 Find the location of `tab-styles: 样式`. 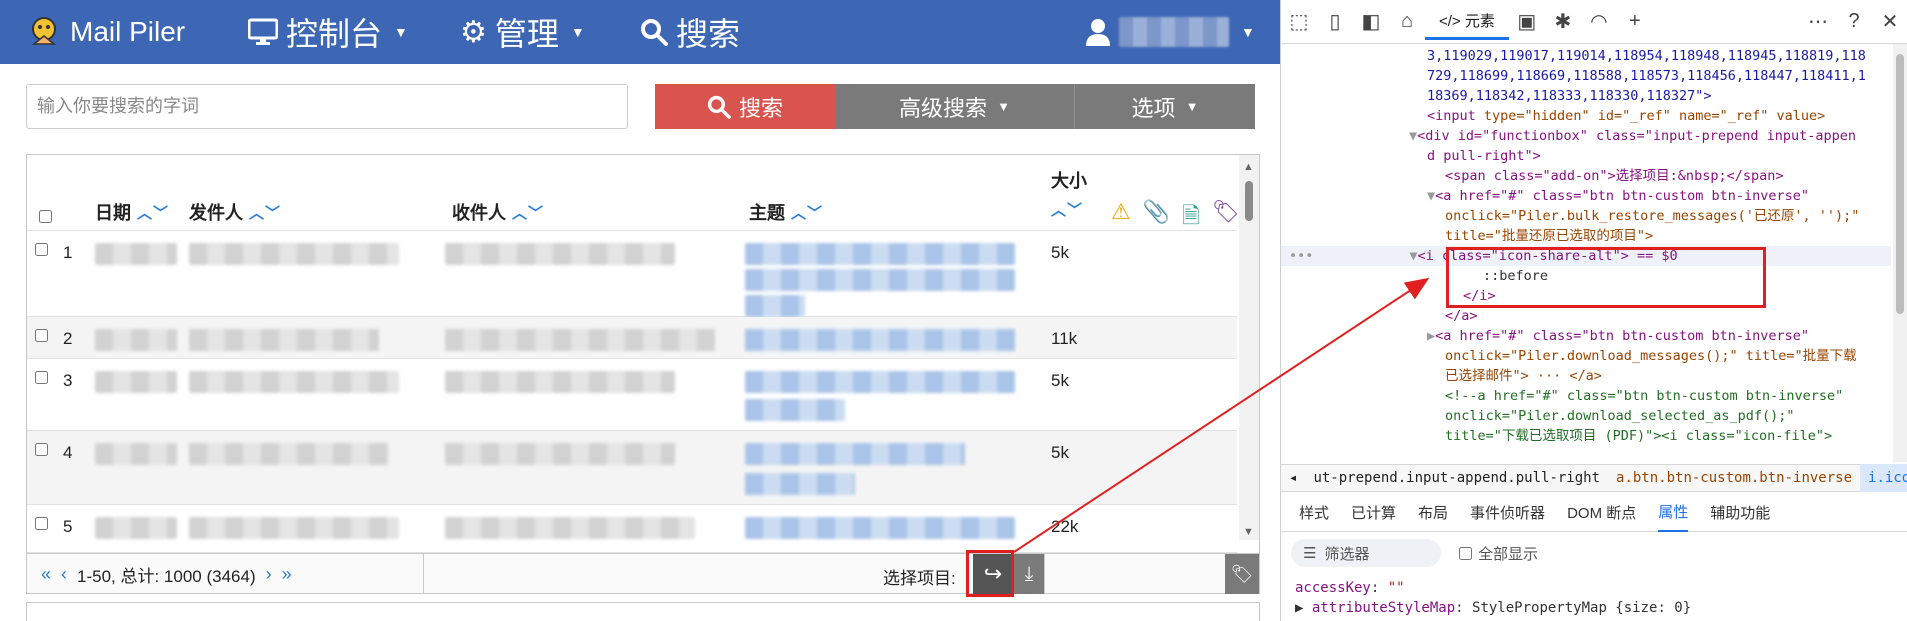

tab-styles: 样式 is located at coordinates (1314, 513).